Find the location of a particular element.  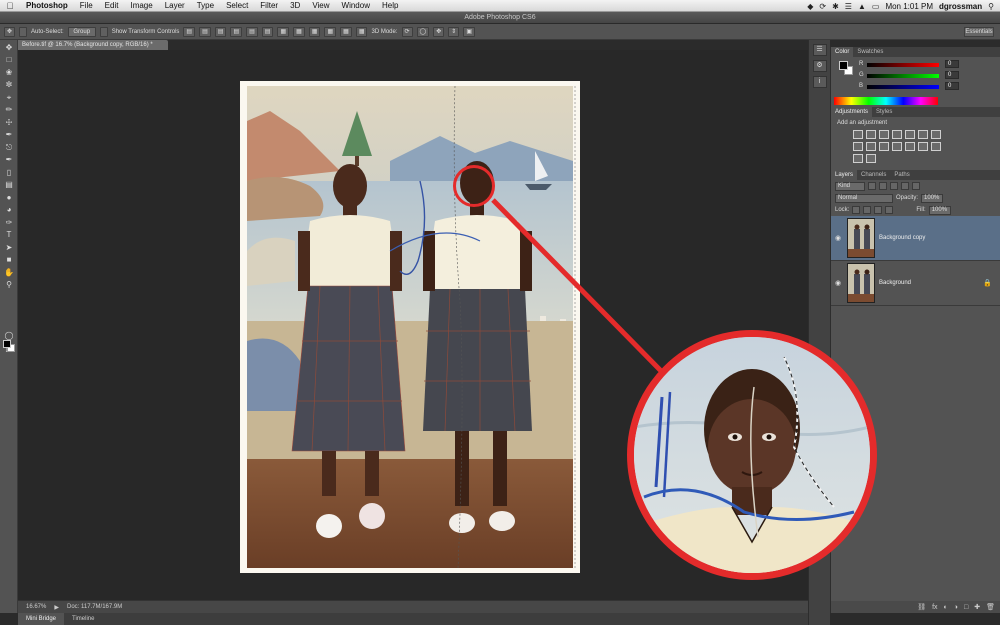

layer-lock-icon: 🔒 is located at coordinates (987, 283).